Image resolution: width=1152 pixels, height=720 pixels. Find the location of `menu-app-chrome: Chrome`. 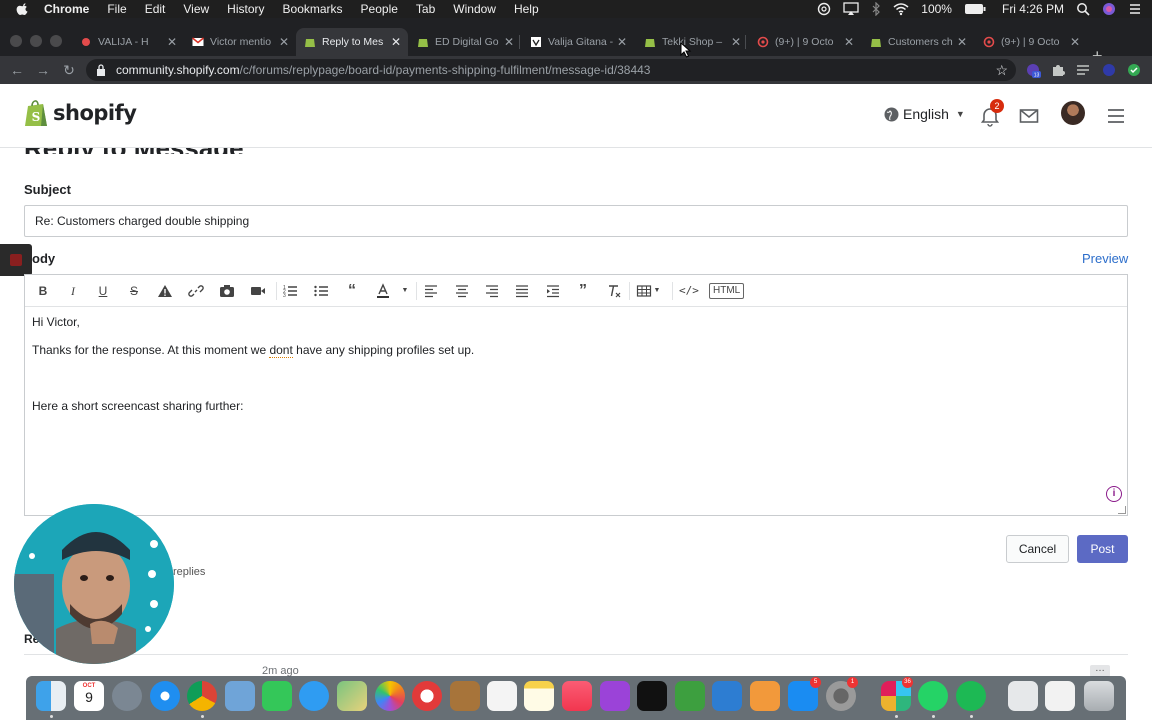

menu-app-chrome: Chrome is located at coordinates (66, 9).